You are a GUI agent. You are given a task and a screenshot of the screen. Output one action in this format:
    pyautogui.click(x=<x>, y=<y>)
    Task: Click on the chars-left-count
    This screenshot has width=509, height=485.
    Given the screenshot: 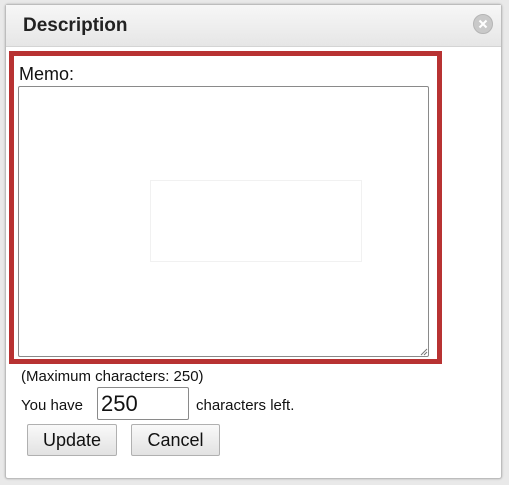 What is the action you would take?
    pyautogui.click(x=143, y=403)
    